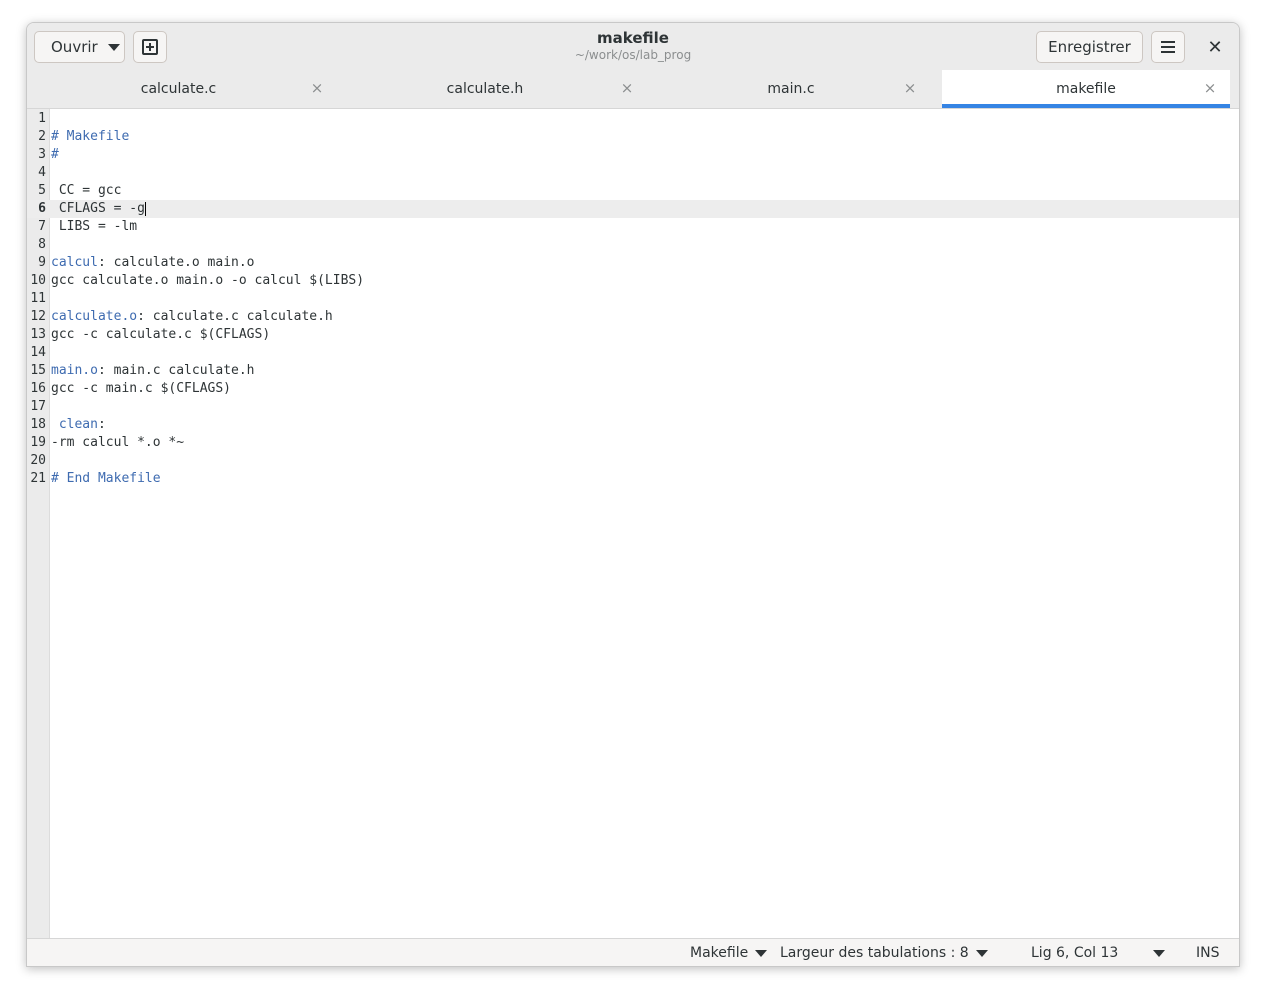 Image resolution: width=1264 pixels, height=994 pixels. What do you see at coordinates (633, 245) in the screenshot?
I see `code-line: 8` at bounding box center [633, 245].